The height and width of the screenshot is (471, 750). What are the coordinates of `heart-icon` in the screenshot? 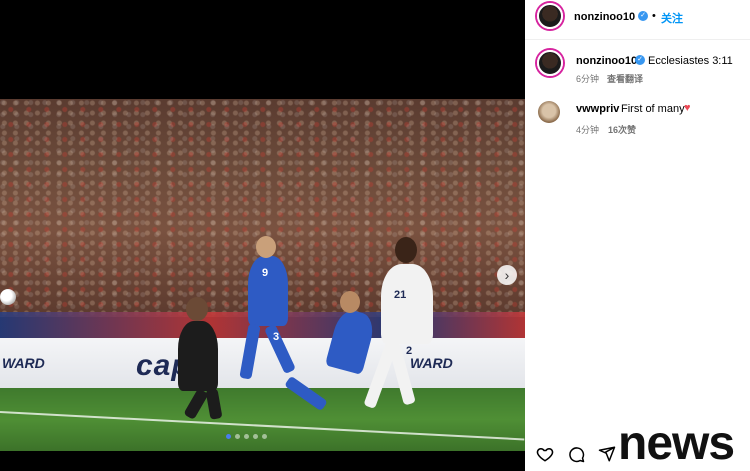 It's located at (545, 454).